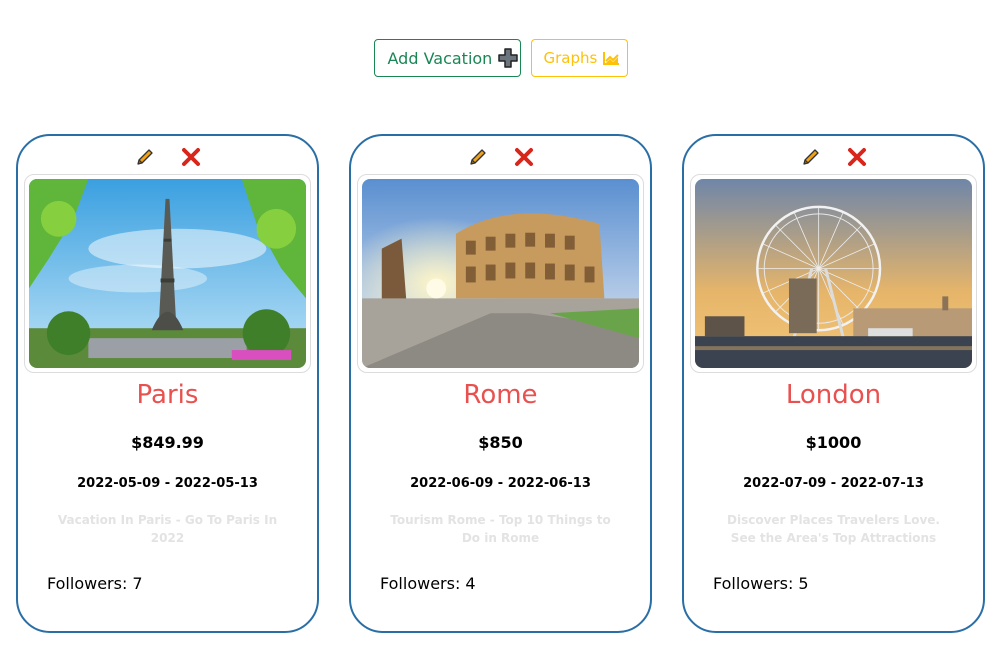 This screenshot has width=1001, height=651. Describe the element at coordinates (833, 395) in the screenshot. I see `vacation-city: London` at that location.